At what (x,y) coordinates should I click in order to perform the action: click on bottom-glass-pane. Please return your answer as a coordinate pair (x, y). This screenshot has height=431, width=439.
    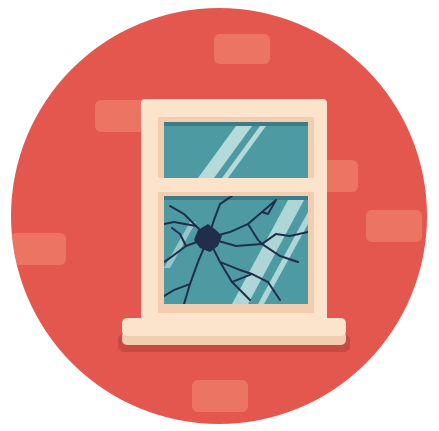
    Looking at the image, I should click on (236, 250).